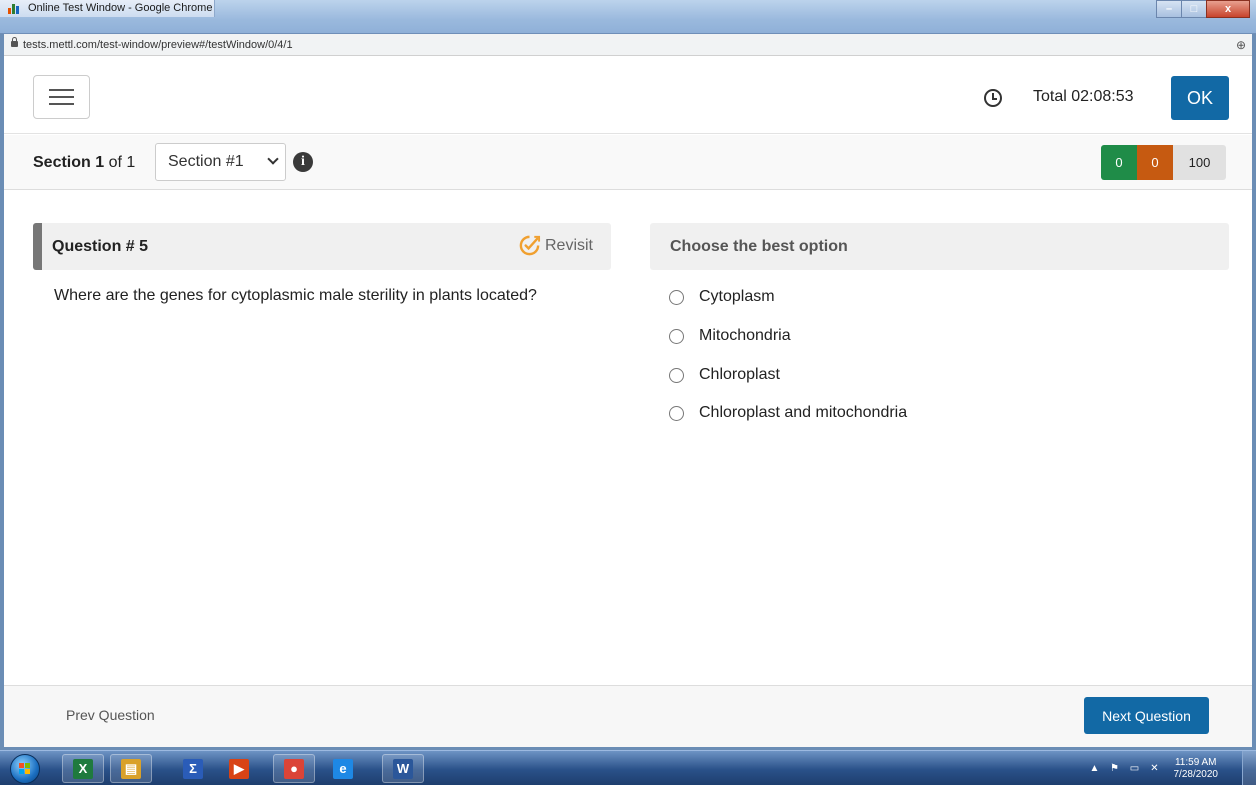 The width and height of the screenshot is (1256, 785). I want to click on system-tray: ▲ ⚑ ▭ ✕ 11:59 AM 7/28/2020, so click(1154, 768).